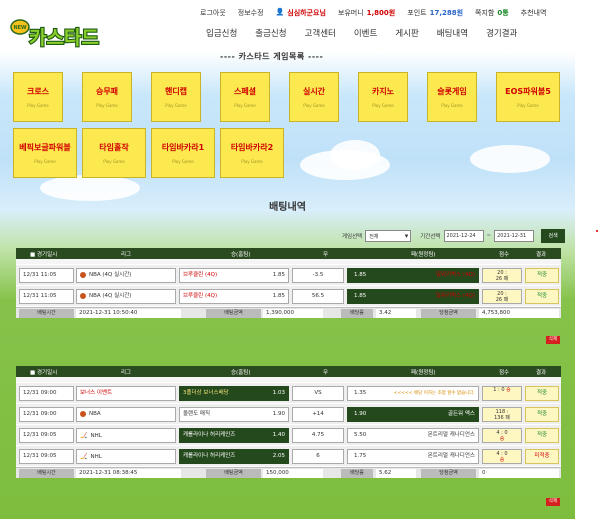 This screenshot has width=600, height=519. Describe the element at coordinates (126, 456) in the screenshot. I see `cell-league: 🏒 NHL` at that location.